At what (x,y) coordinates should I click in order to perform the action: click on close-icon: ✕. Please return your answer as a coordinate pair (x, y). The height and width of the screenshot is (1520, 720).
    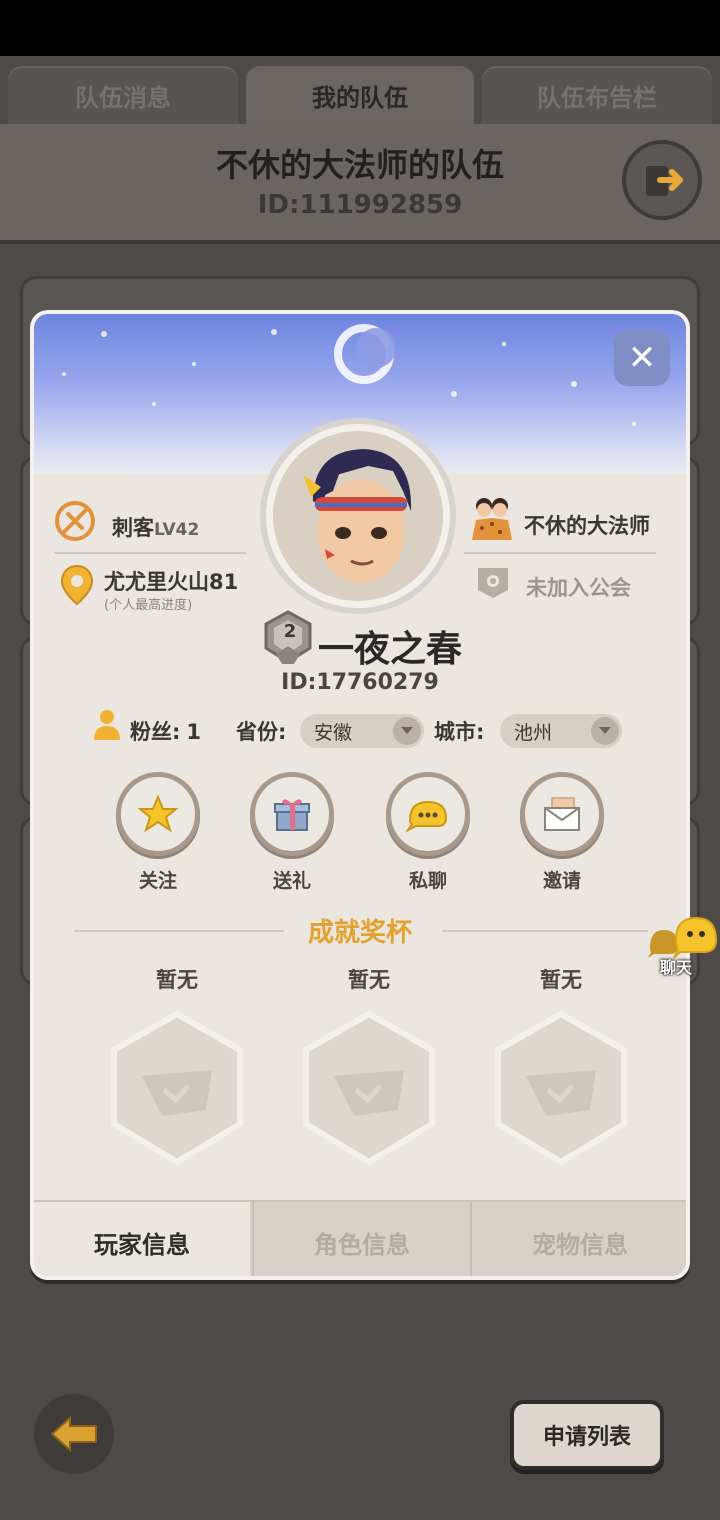
    Looking at the image, I should click on (642, 358).